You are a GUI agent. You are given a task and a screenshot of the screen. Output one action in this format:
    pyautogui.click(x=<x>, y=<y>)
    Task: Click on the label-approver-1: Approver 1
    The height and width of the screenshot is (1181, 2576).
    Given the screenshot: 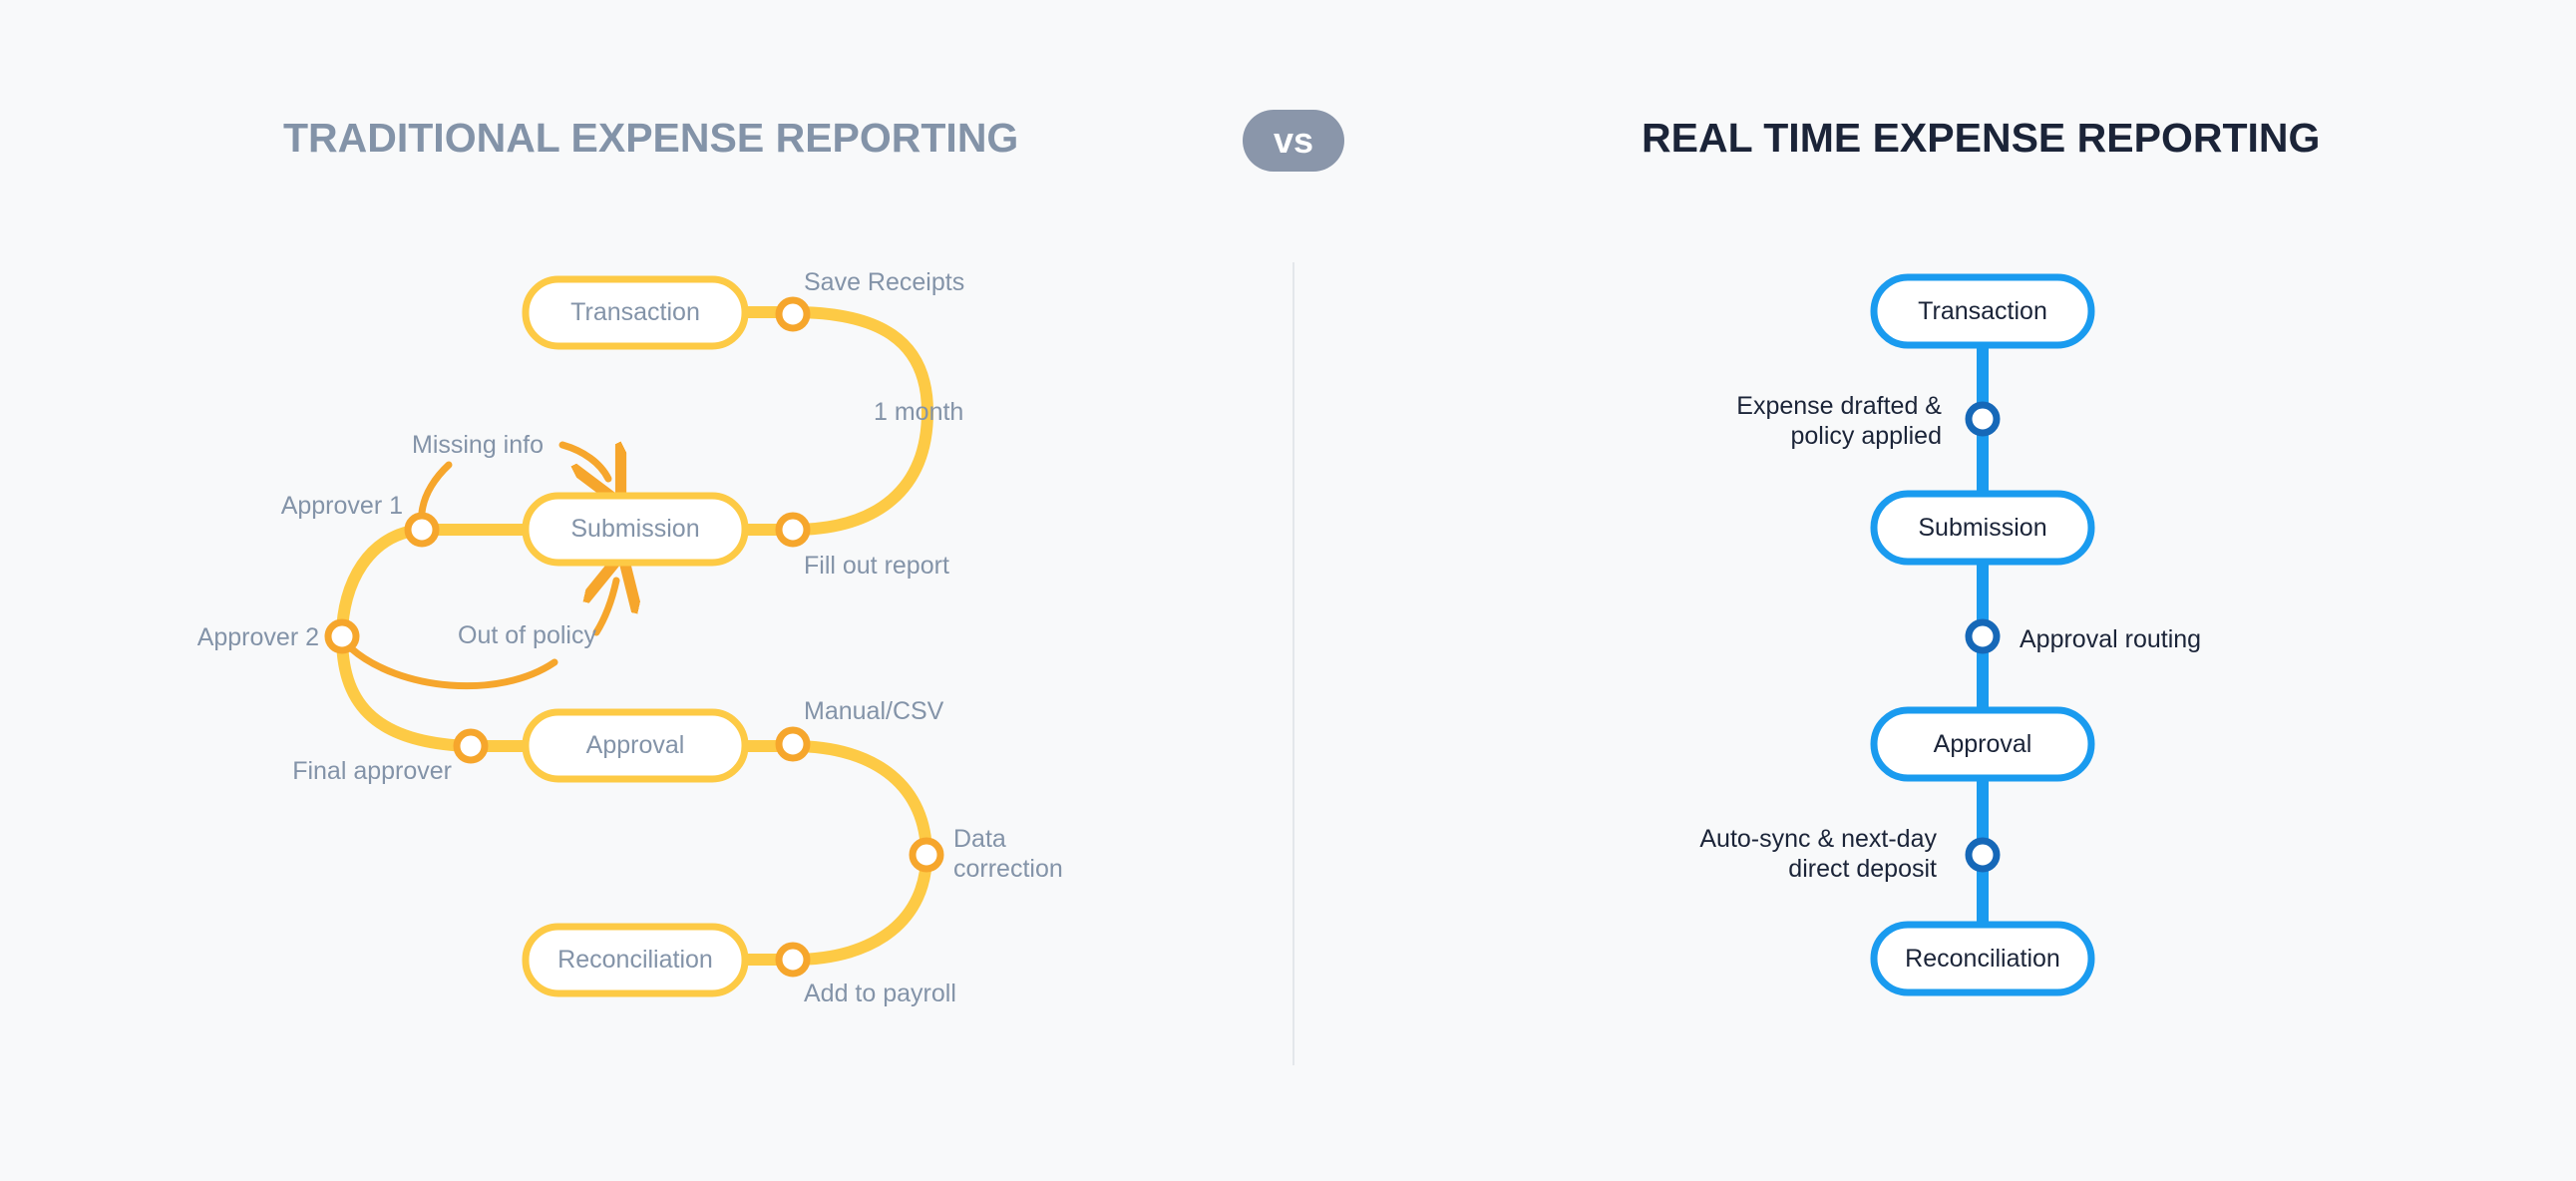 What is the action you would take?
    pyautogui.click(x=342, y=506)
    